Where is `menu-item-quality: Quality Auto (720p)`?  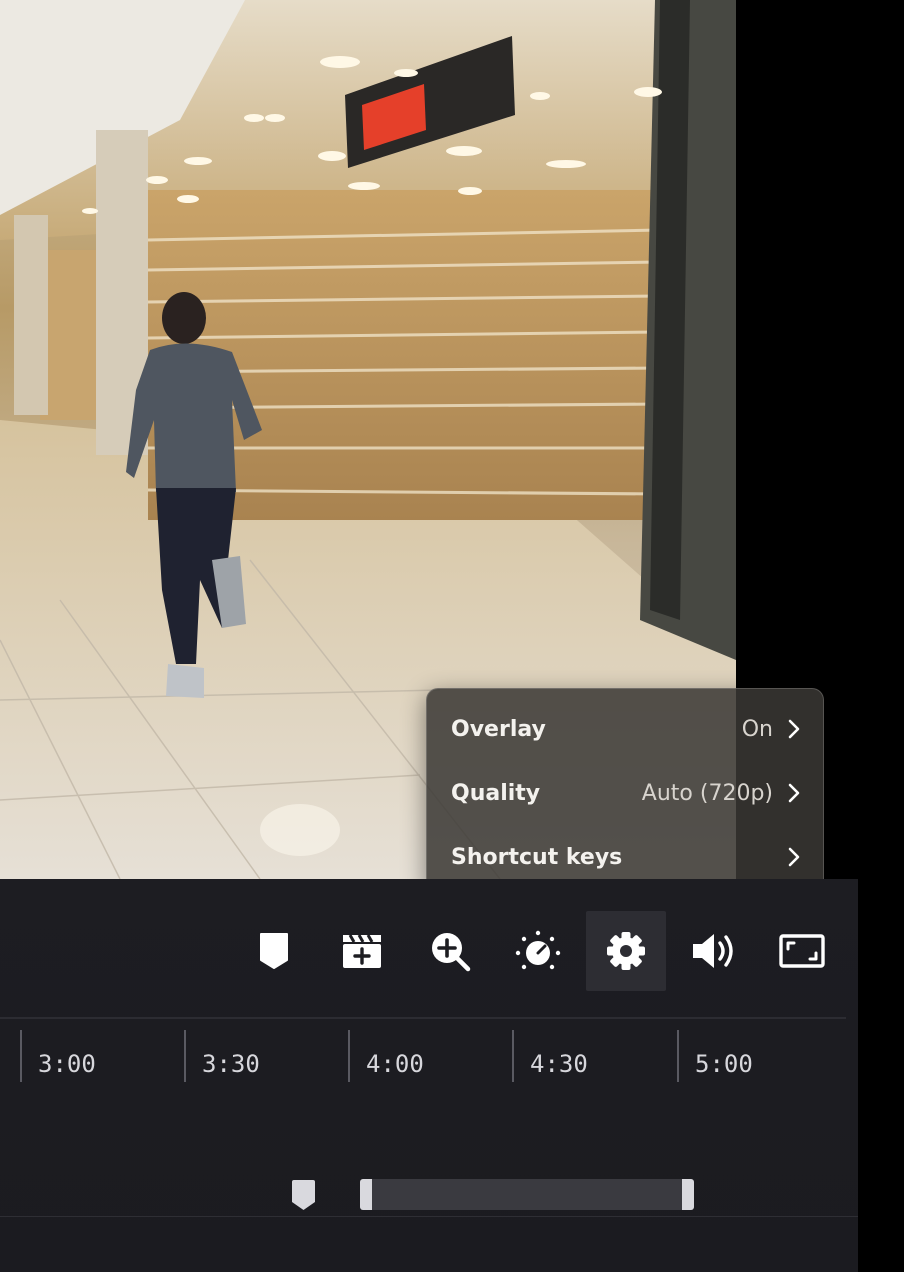 menu-item-quality: Quality Auto (720p) is located at coordinates (625, 793).